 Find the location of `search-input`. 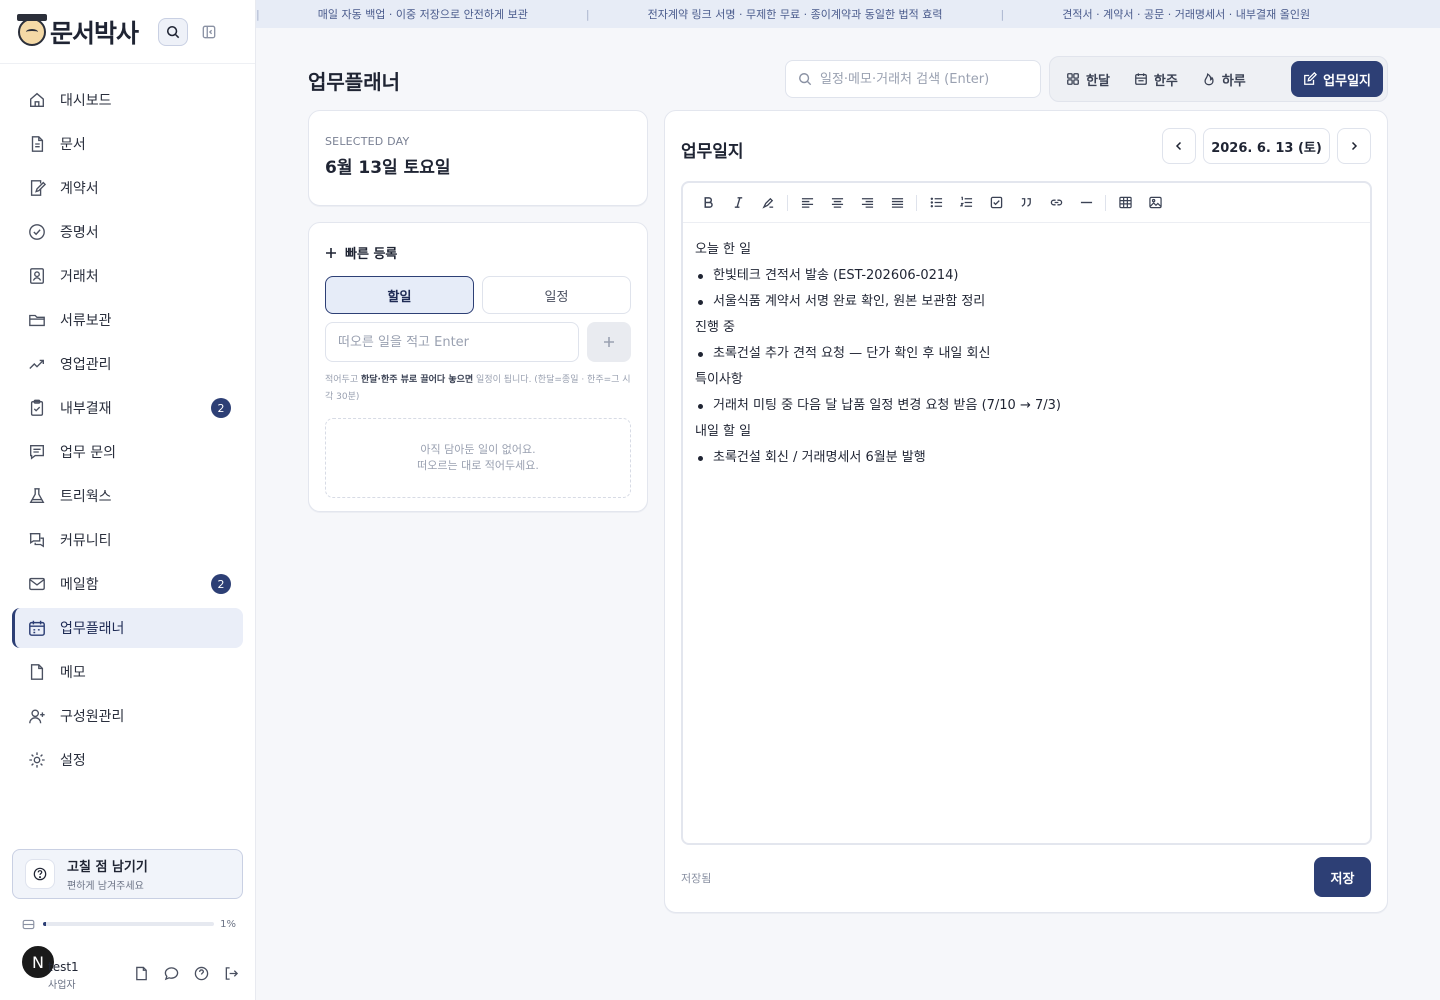

search-input is located at coordinates (920, 79).